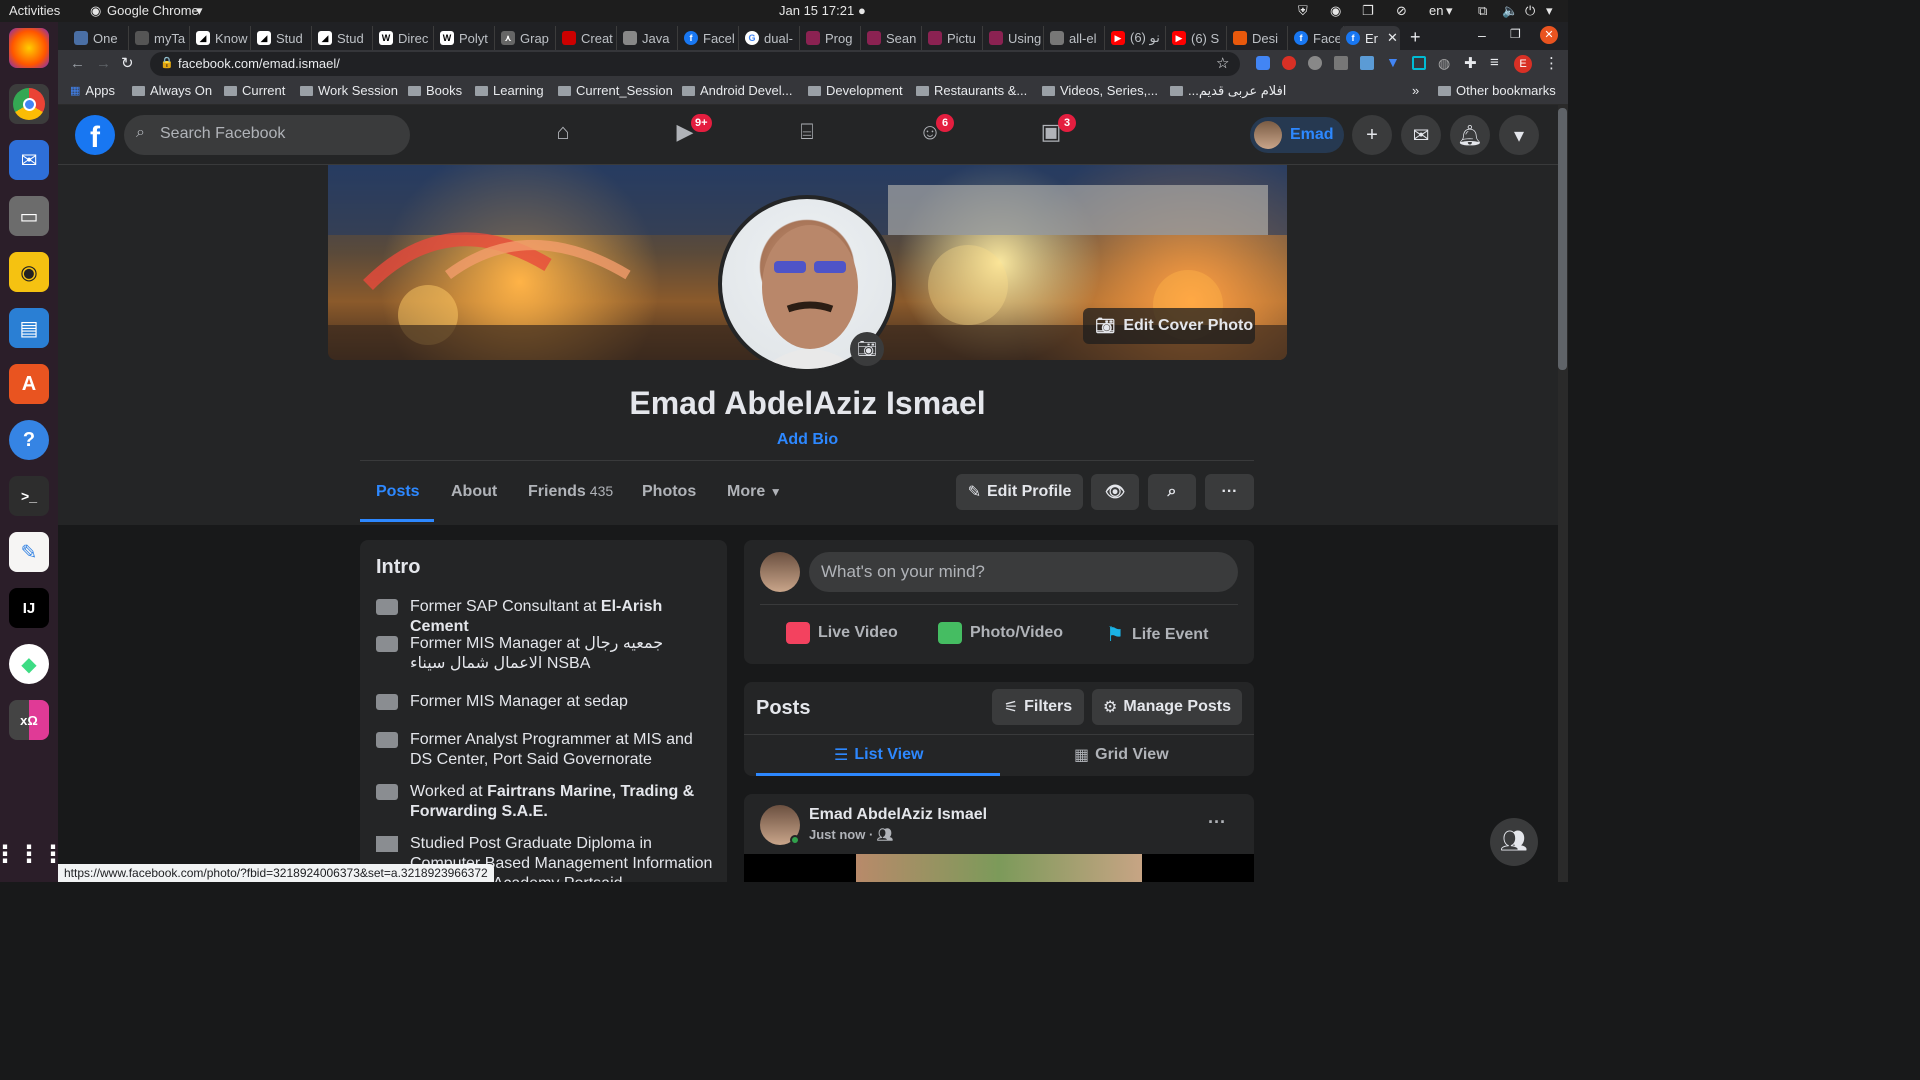 This screenshot has width=1920, height=1080. Describe the element at coordinates (1196, 38) in the screenshot. I see `tab: ▶ (6) S` at that location.